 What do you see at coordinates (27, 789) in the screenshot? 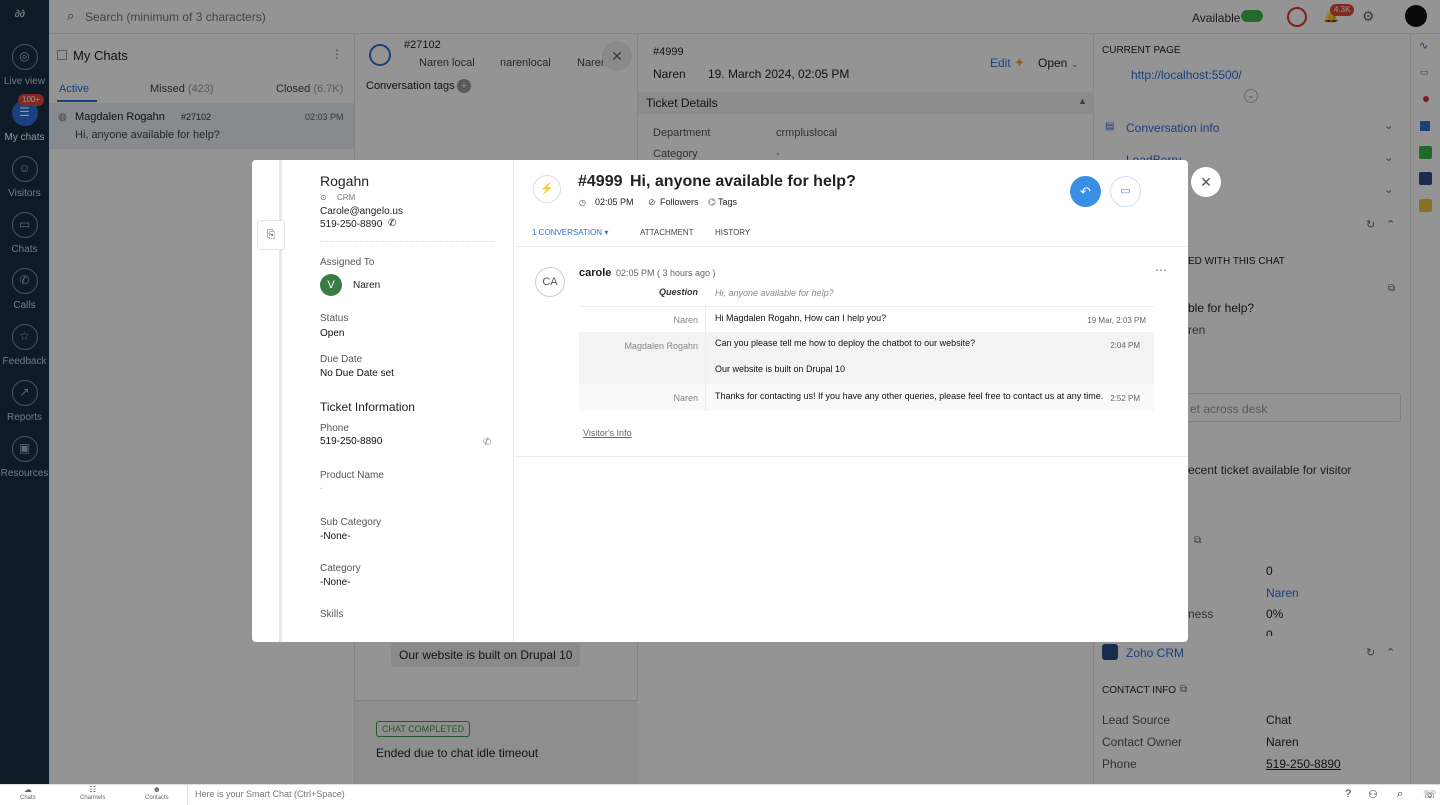
I see `chat-icon: ☁` at bounding box center [27, 789].